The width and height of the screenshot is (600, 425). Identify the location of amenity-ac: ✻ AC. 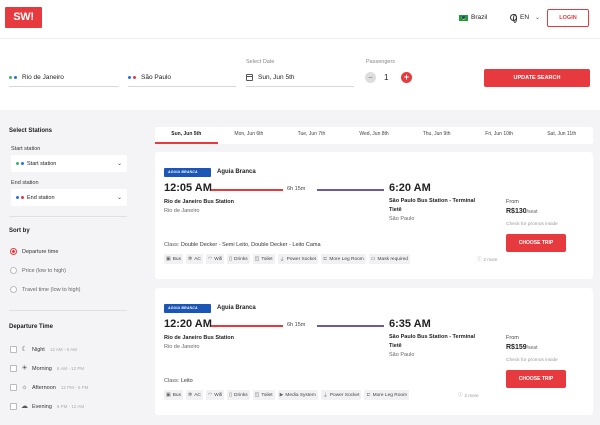
(194, 259).